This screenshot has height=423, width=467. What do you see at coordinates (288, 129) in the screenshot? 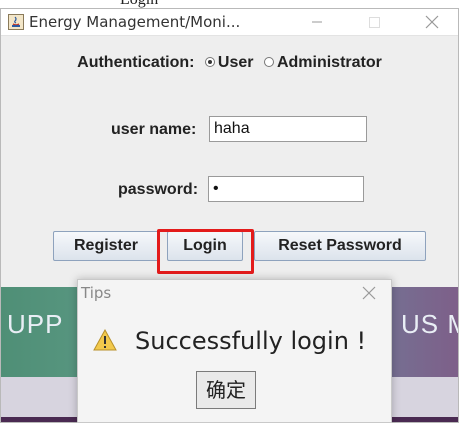
I see `username-field: haha` at bounding box center [288, 129].